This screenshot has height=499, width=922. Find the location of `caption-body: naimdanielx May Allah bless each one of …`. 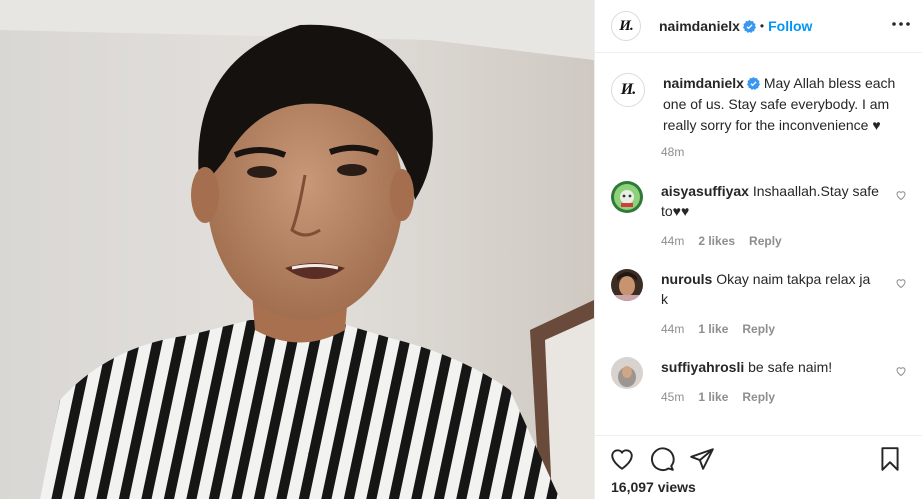

caption-body: naimdanielx May Allah bless each one of … is located at coordinates (783, 104).